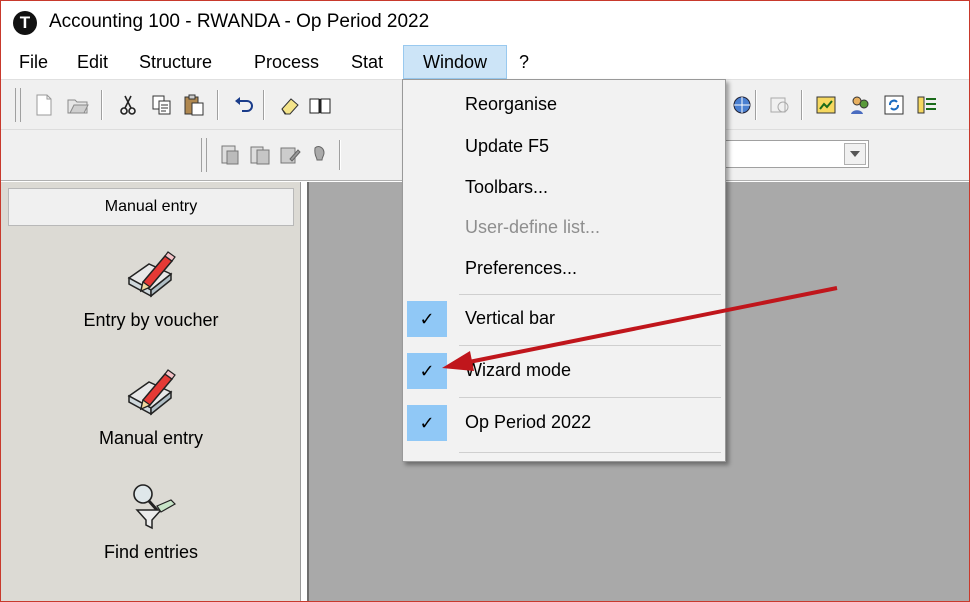 This screenshot has height=602, width=970. What do you see at coordinates (524, 62) in the screenshot?
I see `menu-help: ?` at bounding box center [524, 62].